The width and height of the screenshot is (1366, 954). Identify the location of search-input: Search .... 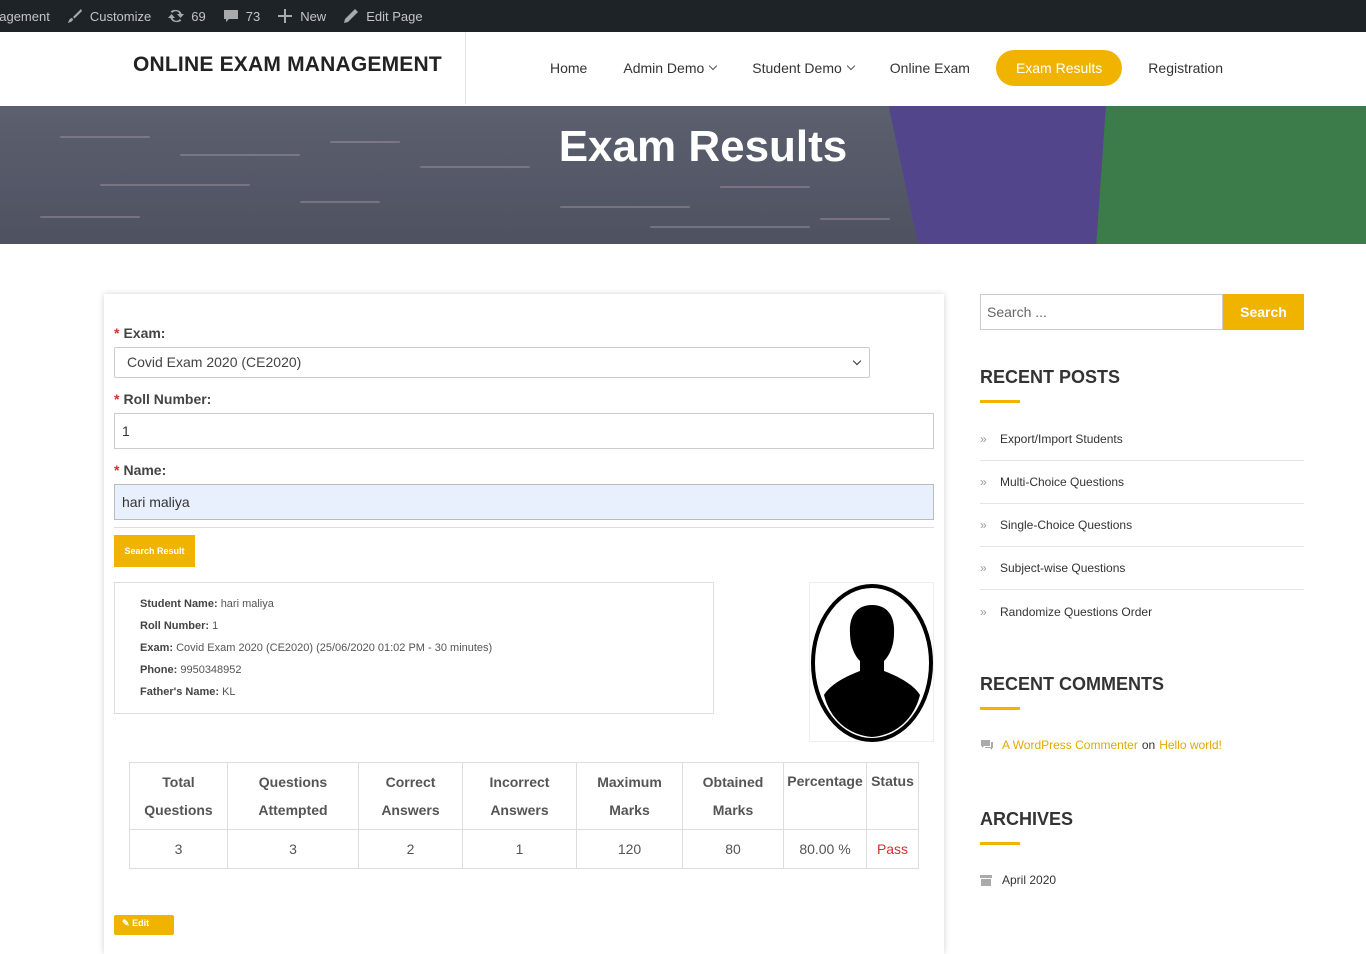
(1101, 312).